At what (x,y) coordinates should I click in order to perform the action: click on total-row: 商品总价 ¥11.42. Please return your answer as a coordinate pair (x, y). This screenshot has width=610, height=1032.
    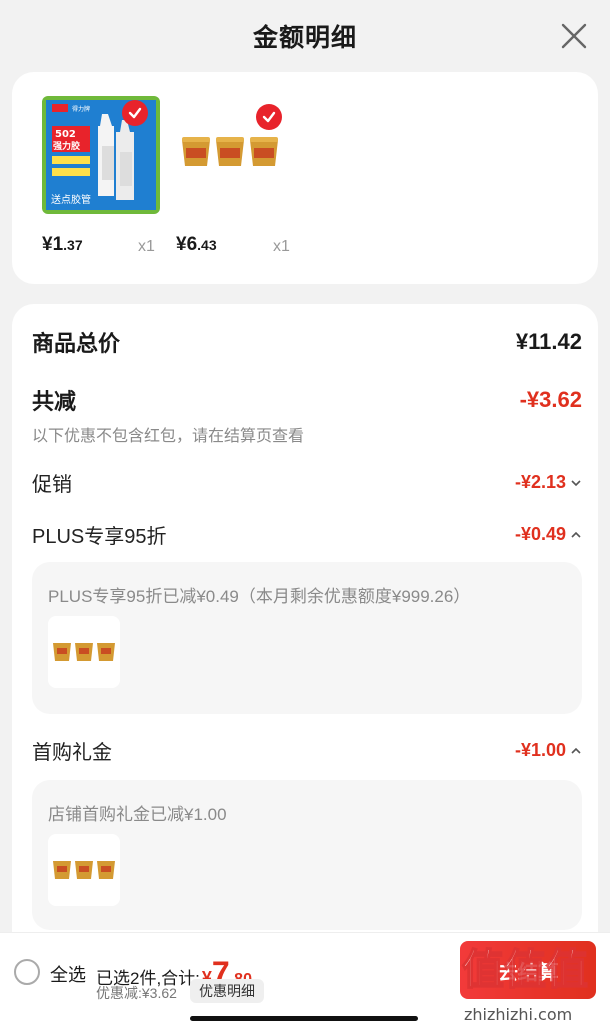
    Looking at the image, I should click on (307, 342).